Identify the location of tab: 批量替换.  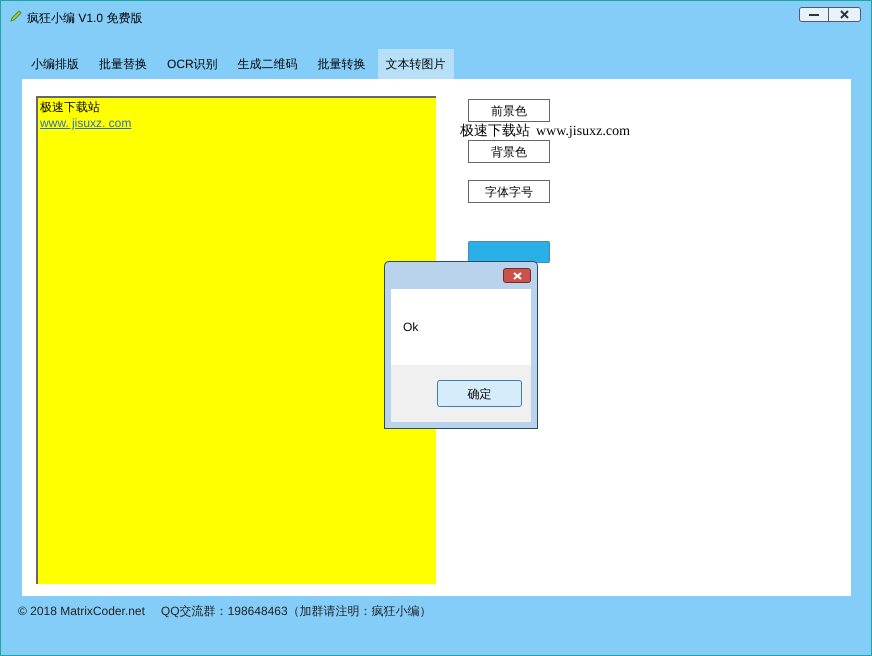
(123, 64).